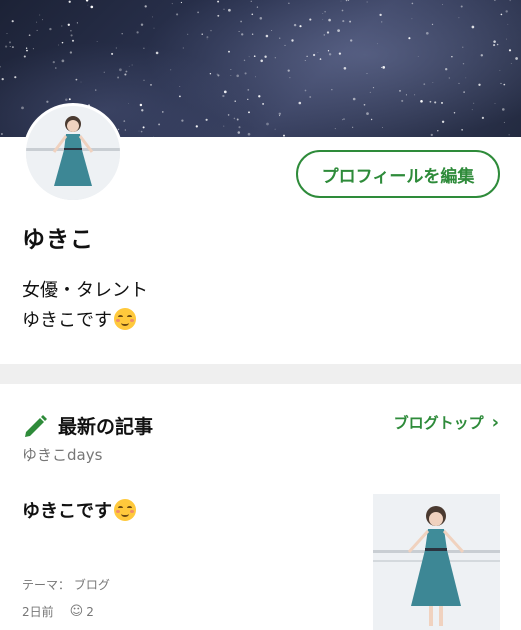 Image resolution: width=521 pixels, height=630 pixels. What do you see at coordinates (62, 455) in the screenshot?
I see `blog-name: ゆきこdays` at bounding box center [62, 455].